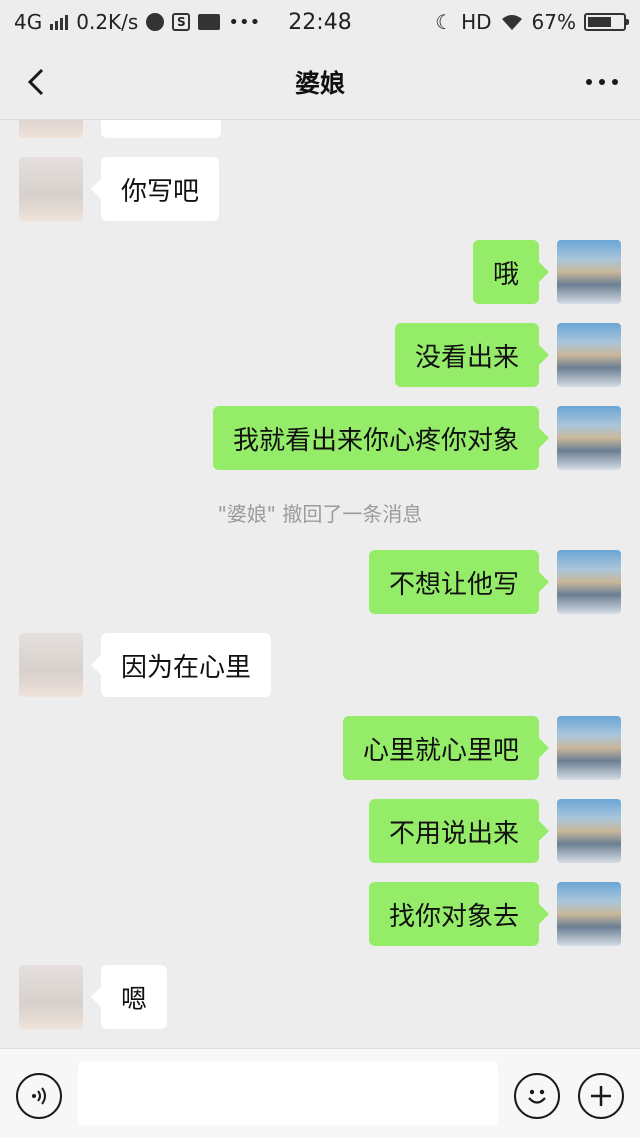 This screenshot has height=1138, width=640. Describe the element at coordinates (511, 272) in the screenshot. I see `message-bubble: 哦` at that location.